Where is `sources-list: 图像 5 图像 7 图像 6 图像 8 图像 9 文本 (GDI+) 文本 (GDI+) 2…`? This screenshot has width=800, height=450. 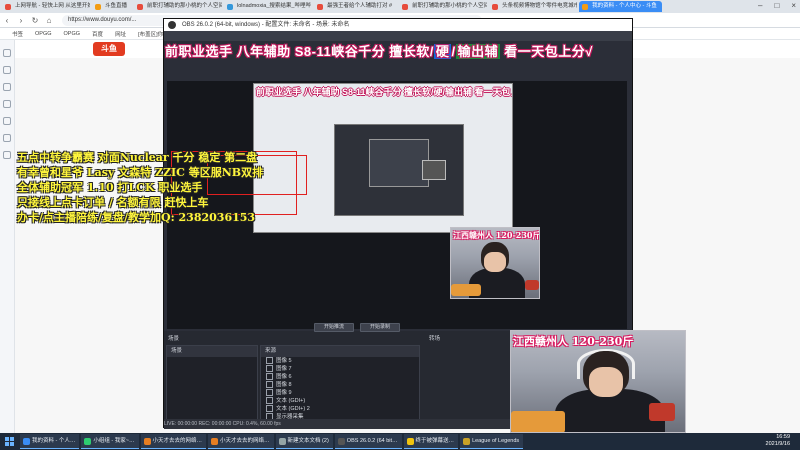
sources-list: 图像 5 图像 7 图像 6 图像 8 图像 9 文本 (GDI+) 文本 (GDI+) 2… is located at coordinates (340, 389).